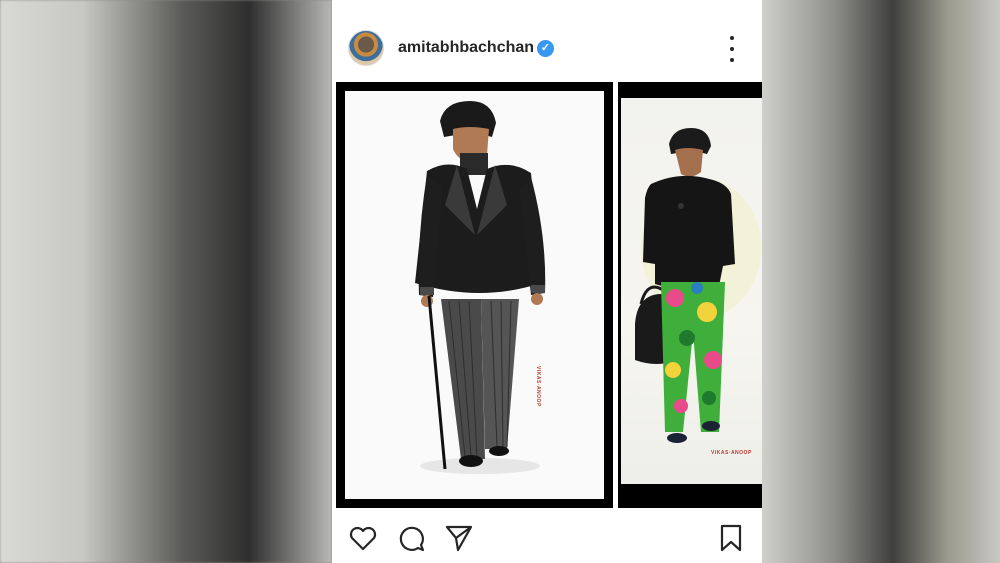  Describe the element at coordinates (466, 48) in the screenshot. I see `username: amitabhbachchan` at that location.